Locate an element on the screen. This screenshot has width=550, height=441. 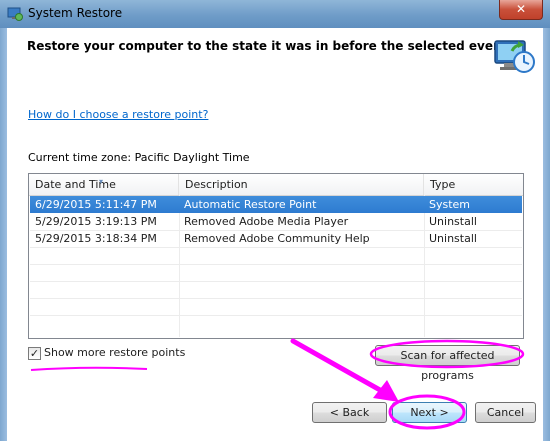
window-title: System Restore is located at coordinates (75, 13).